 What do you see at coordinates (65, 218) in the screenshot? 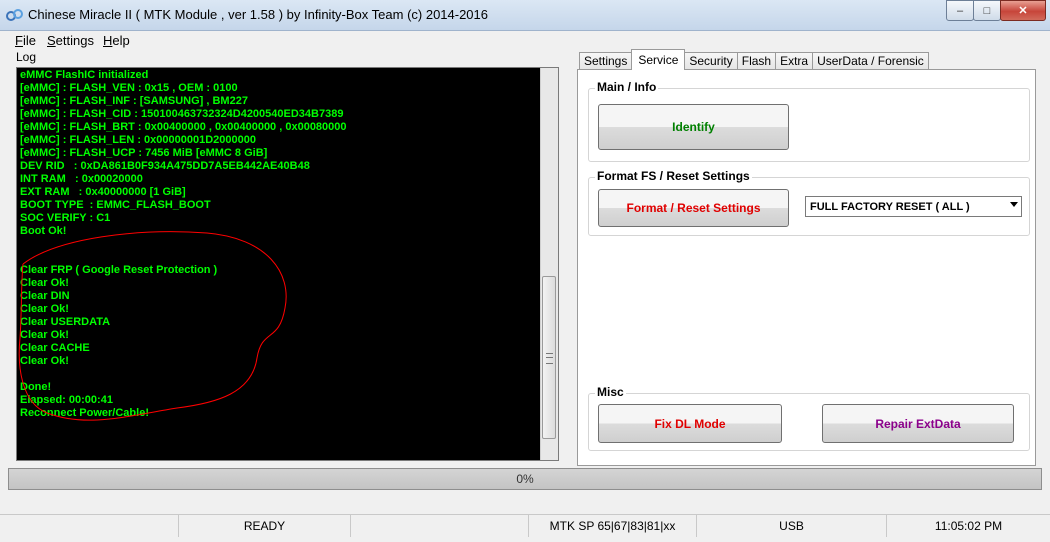
I see `log-line: SOC VERIFY : C1` at bounding box center [65, 218].